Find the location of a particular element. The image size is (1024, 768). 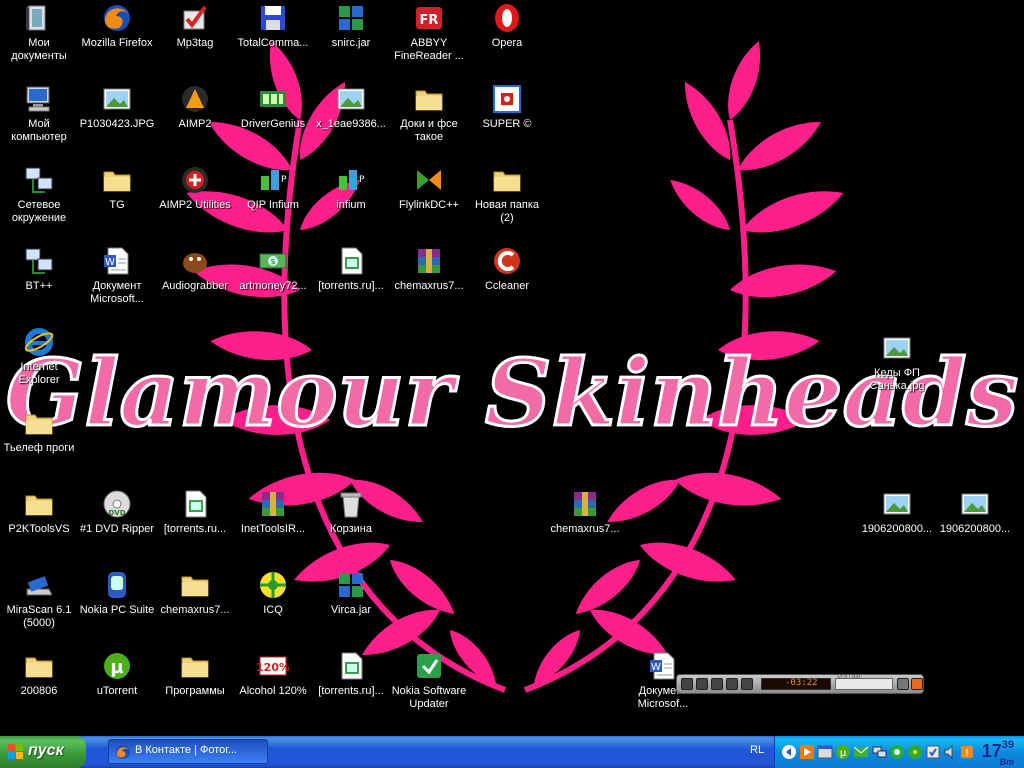

desktop-icon: Pinfium is located at coordinates (351, 200).